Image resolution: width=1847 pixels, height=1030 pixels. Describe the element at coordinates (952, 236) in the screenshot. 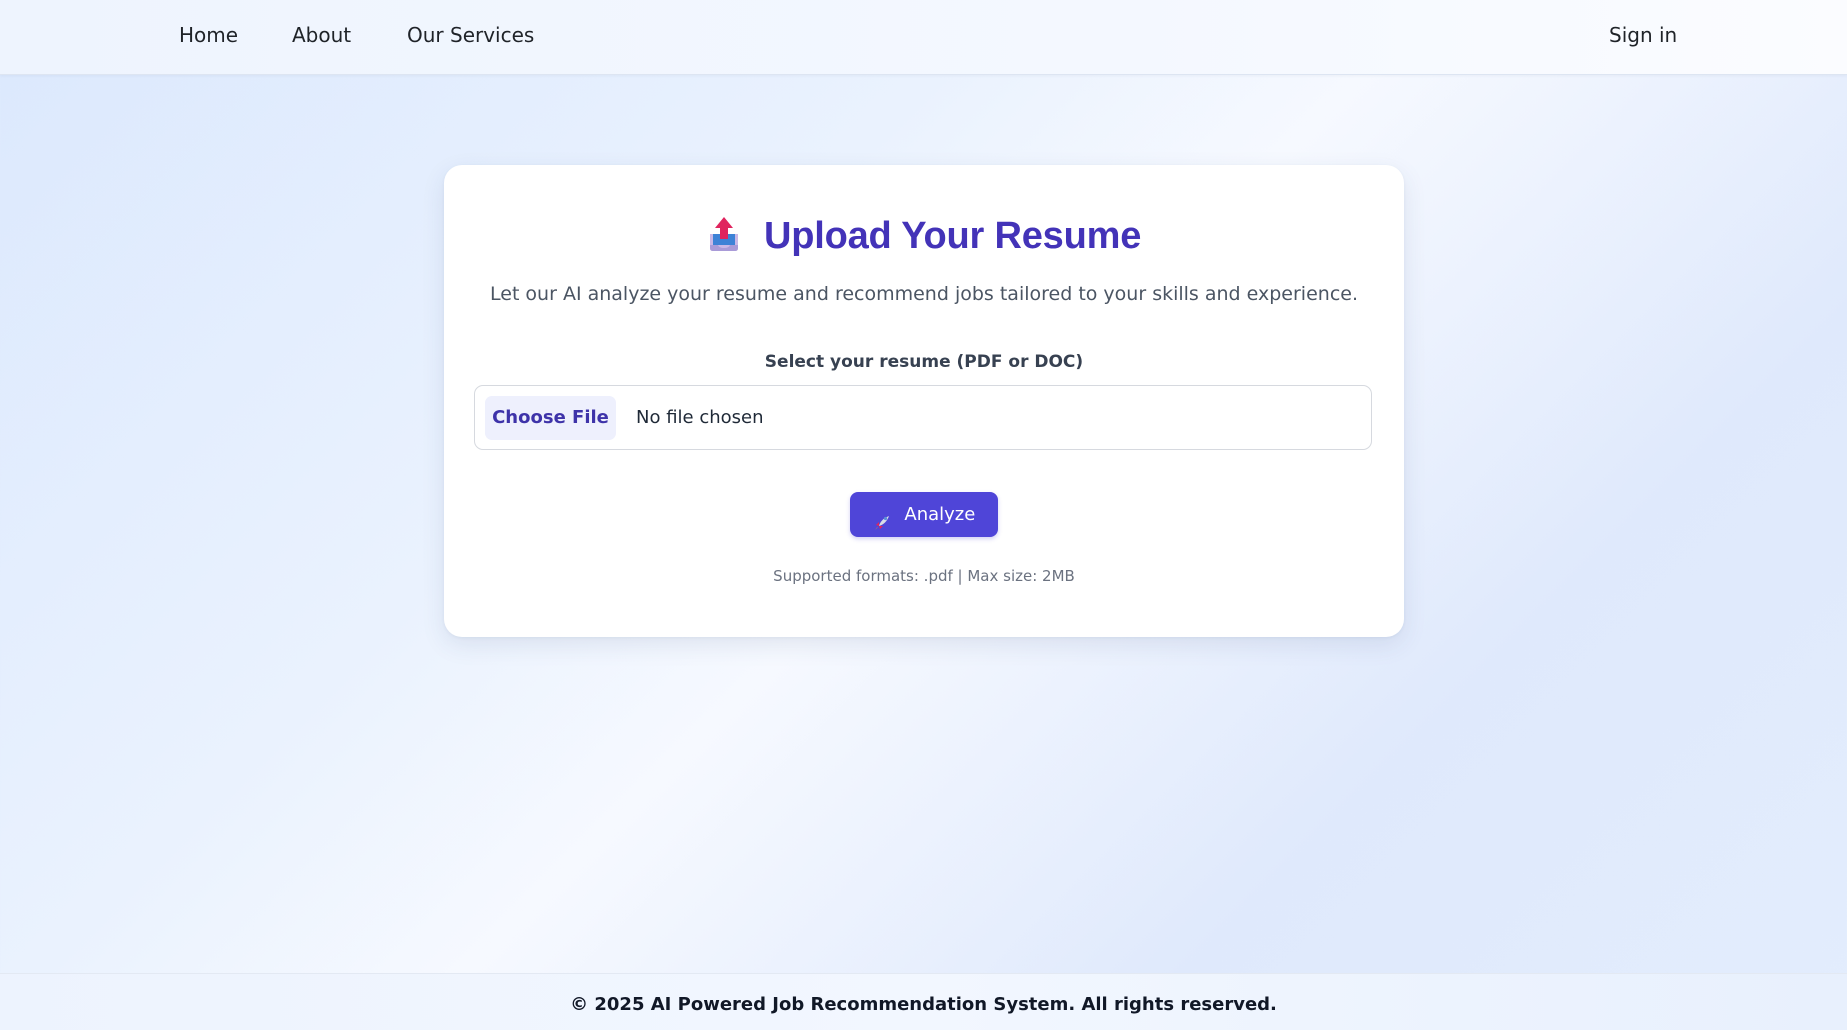

I see `page-title: Upload Your Resume` at that location.